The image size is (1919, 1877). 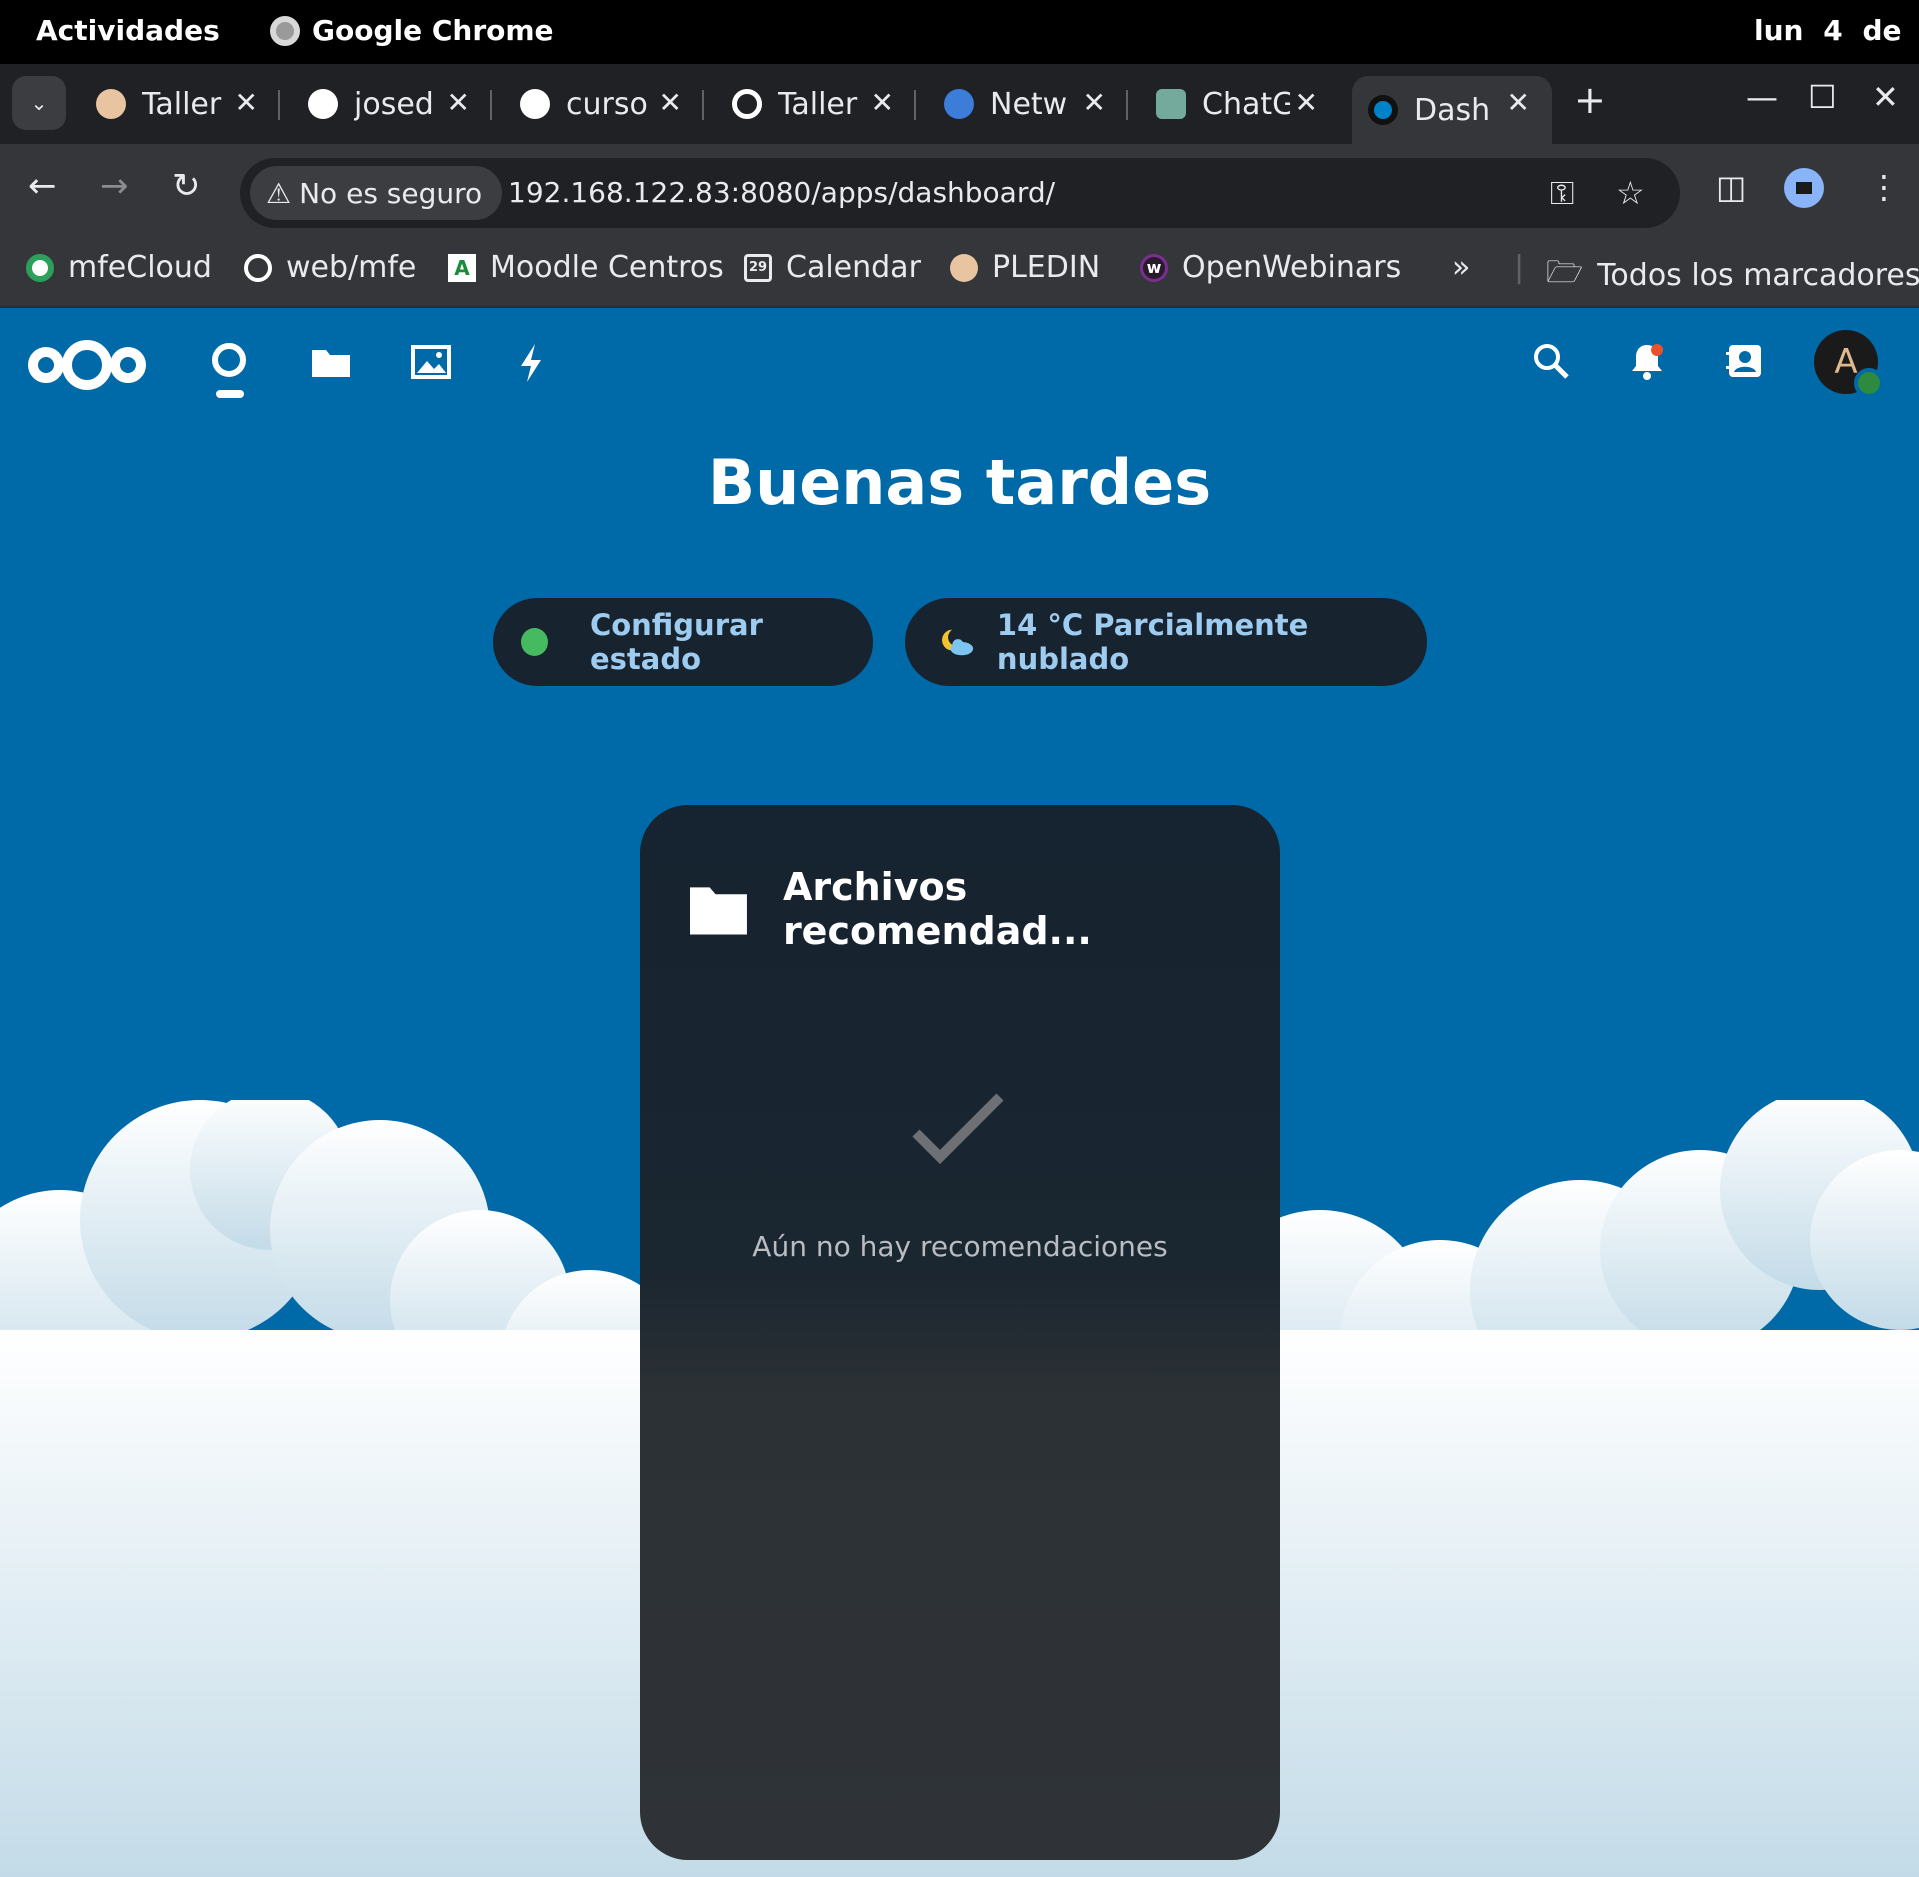 I want to click on moodle-icon: A, so click(x=462, y=267).